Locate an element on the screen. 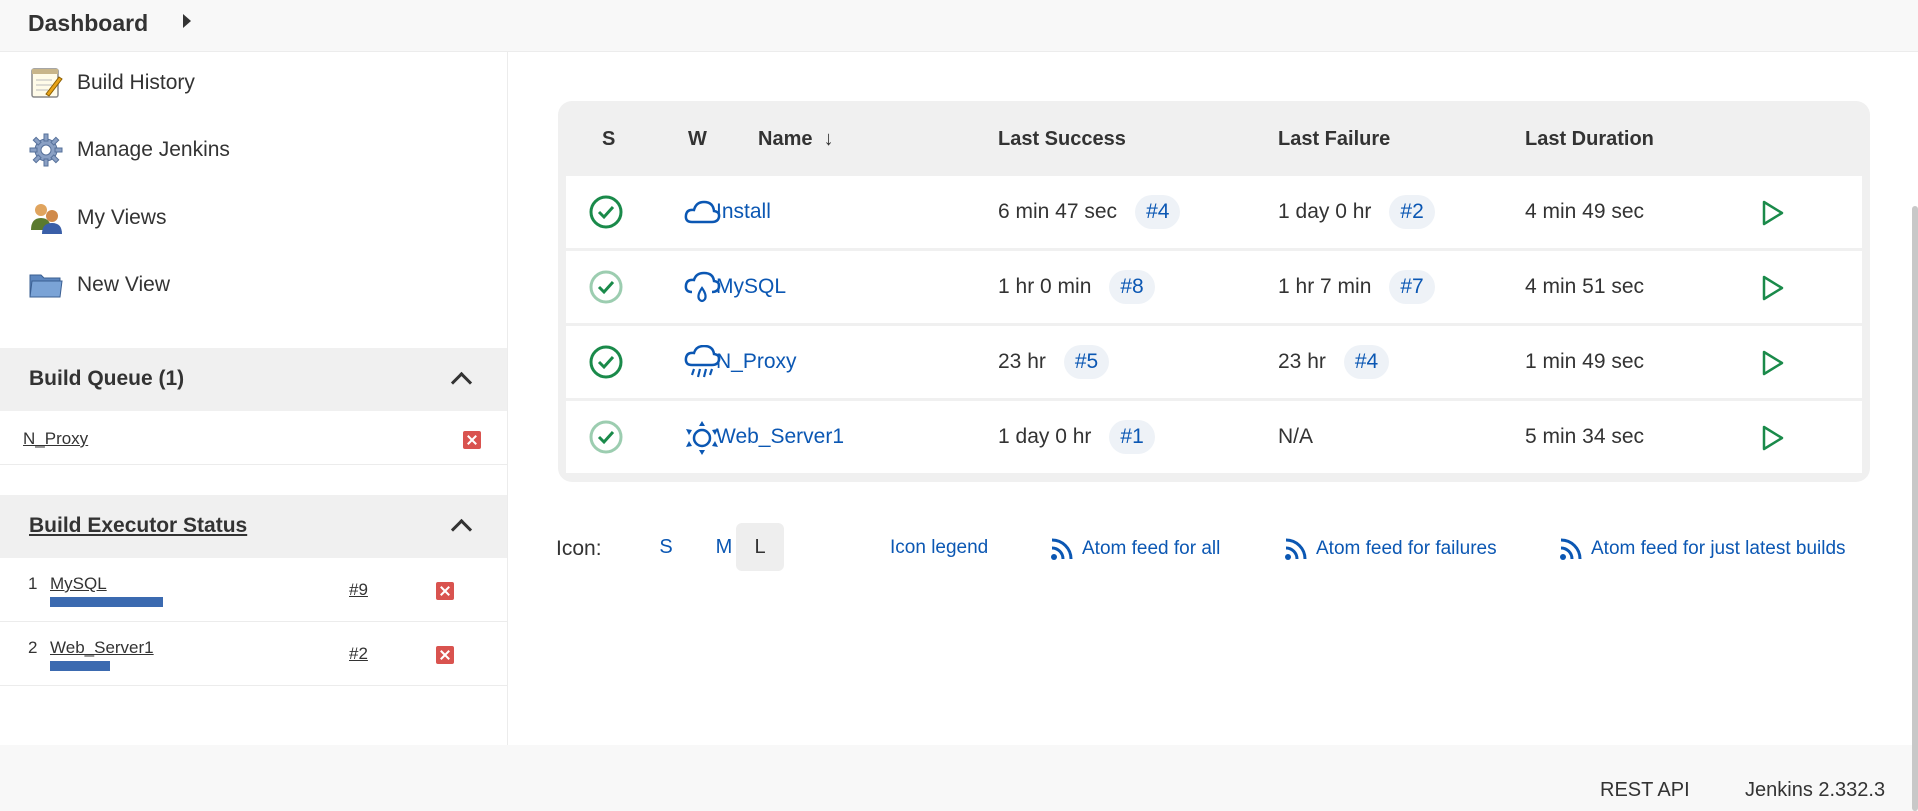  last-failure-time: 1 day 0 hr is located at coordinates (1325, 211).